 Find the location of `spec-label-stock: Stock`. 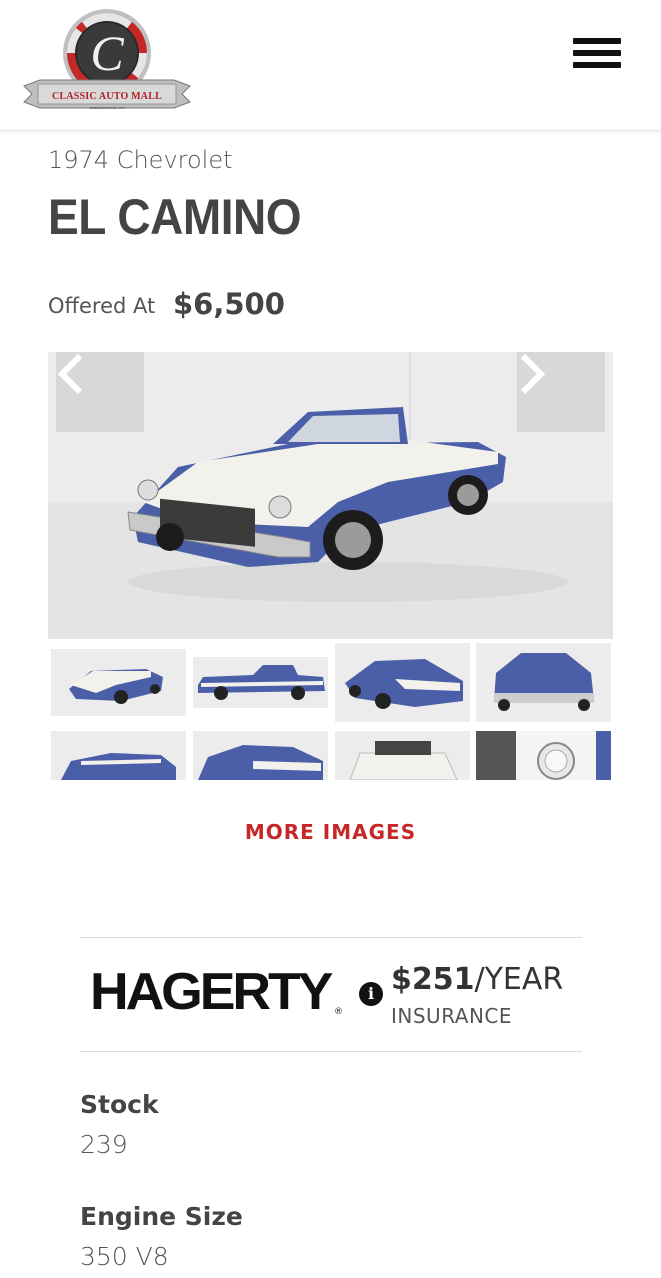

spec-label-stock: Stock is located at coordinates (119, 1104).